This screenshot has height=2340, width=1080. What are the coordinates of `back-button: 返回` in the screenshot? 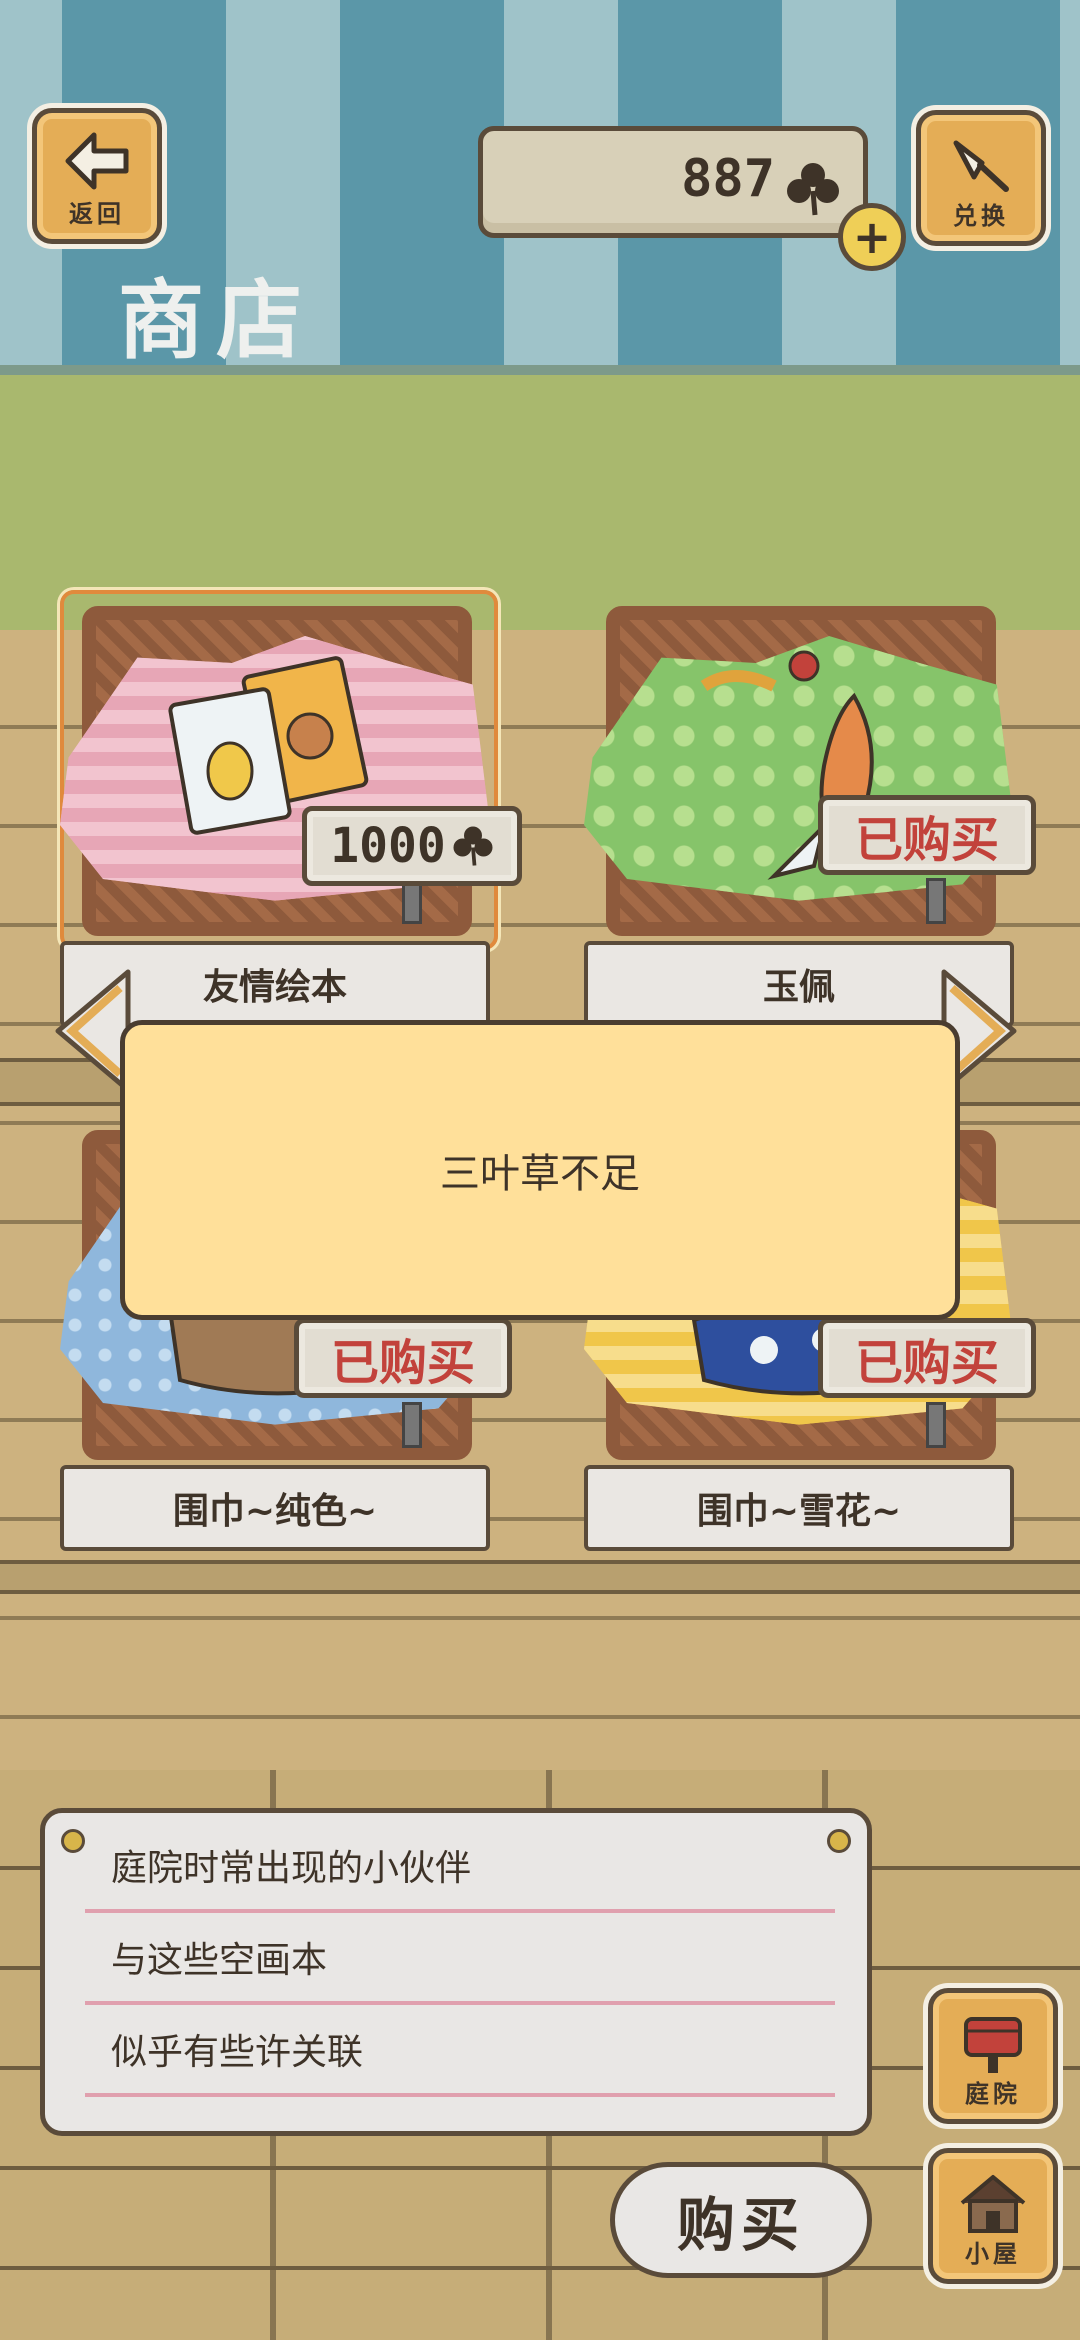 It's located at (97, 176).